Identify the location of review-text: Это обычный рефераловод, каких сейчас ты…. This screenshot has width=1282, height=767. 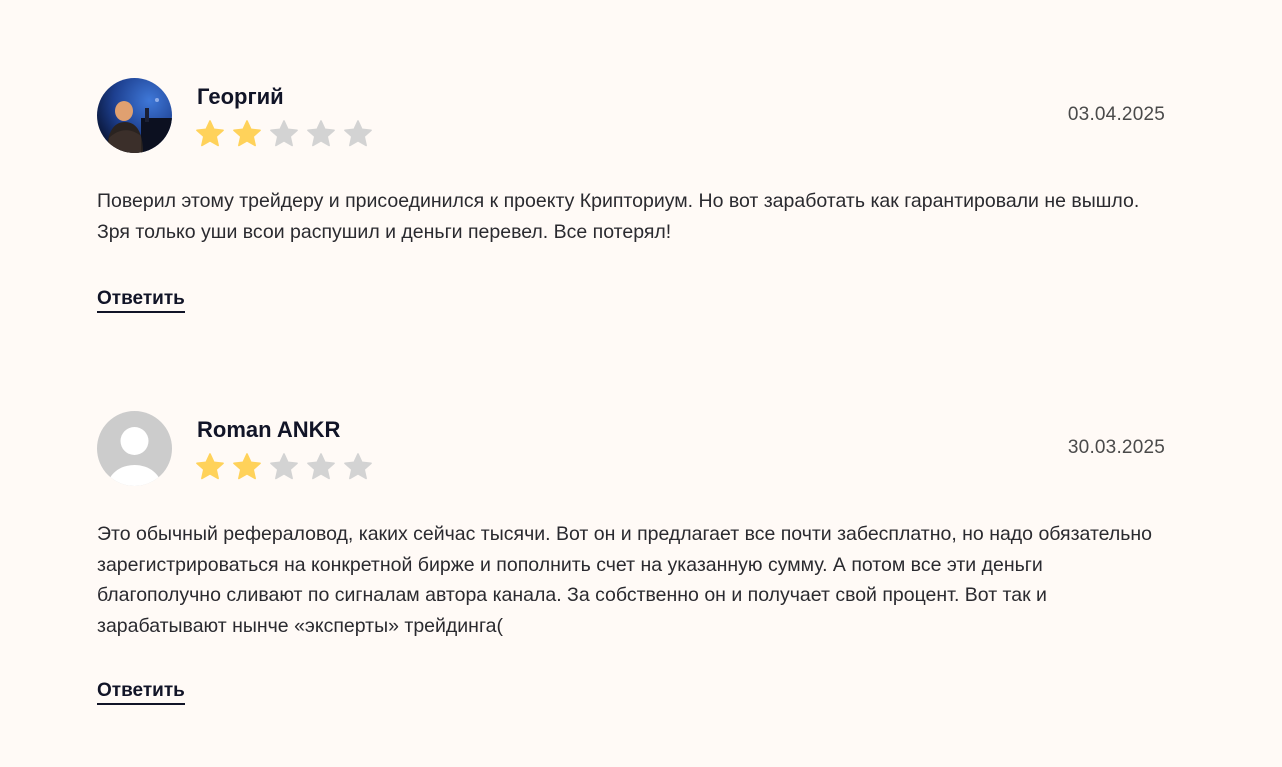
(625, 580).